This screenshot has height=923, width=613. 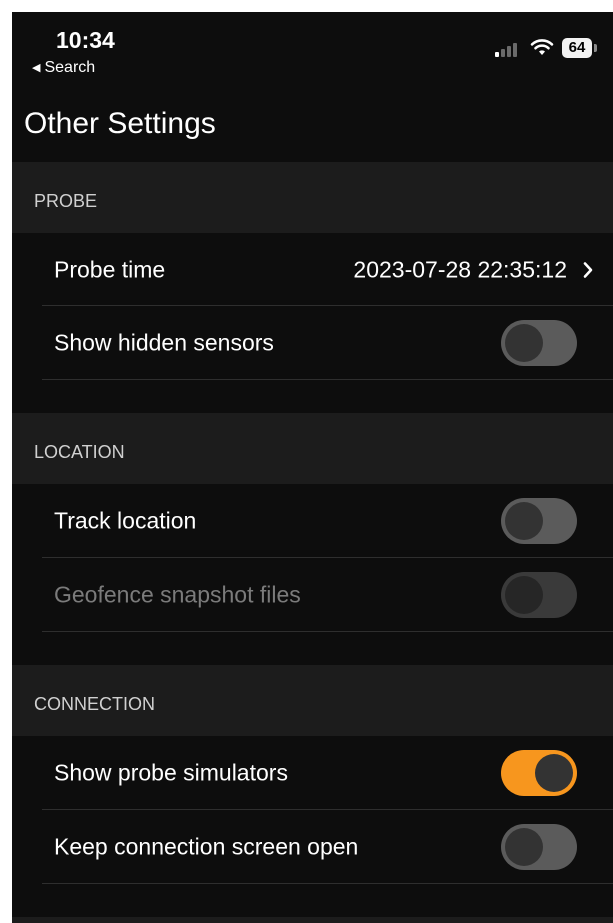 I want to click on section-header-next, so click(x=312, y=920).